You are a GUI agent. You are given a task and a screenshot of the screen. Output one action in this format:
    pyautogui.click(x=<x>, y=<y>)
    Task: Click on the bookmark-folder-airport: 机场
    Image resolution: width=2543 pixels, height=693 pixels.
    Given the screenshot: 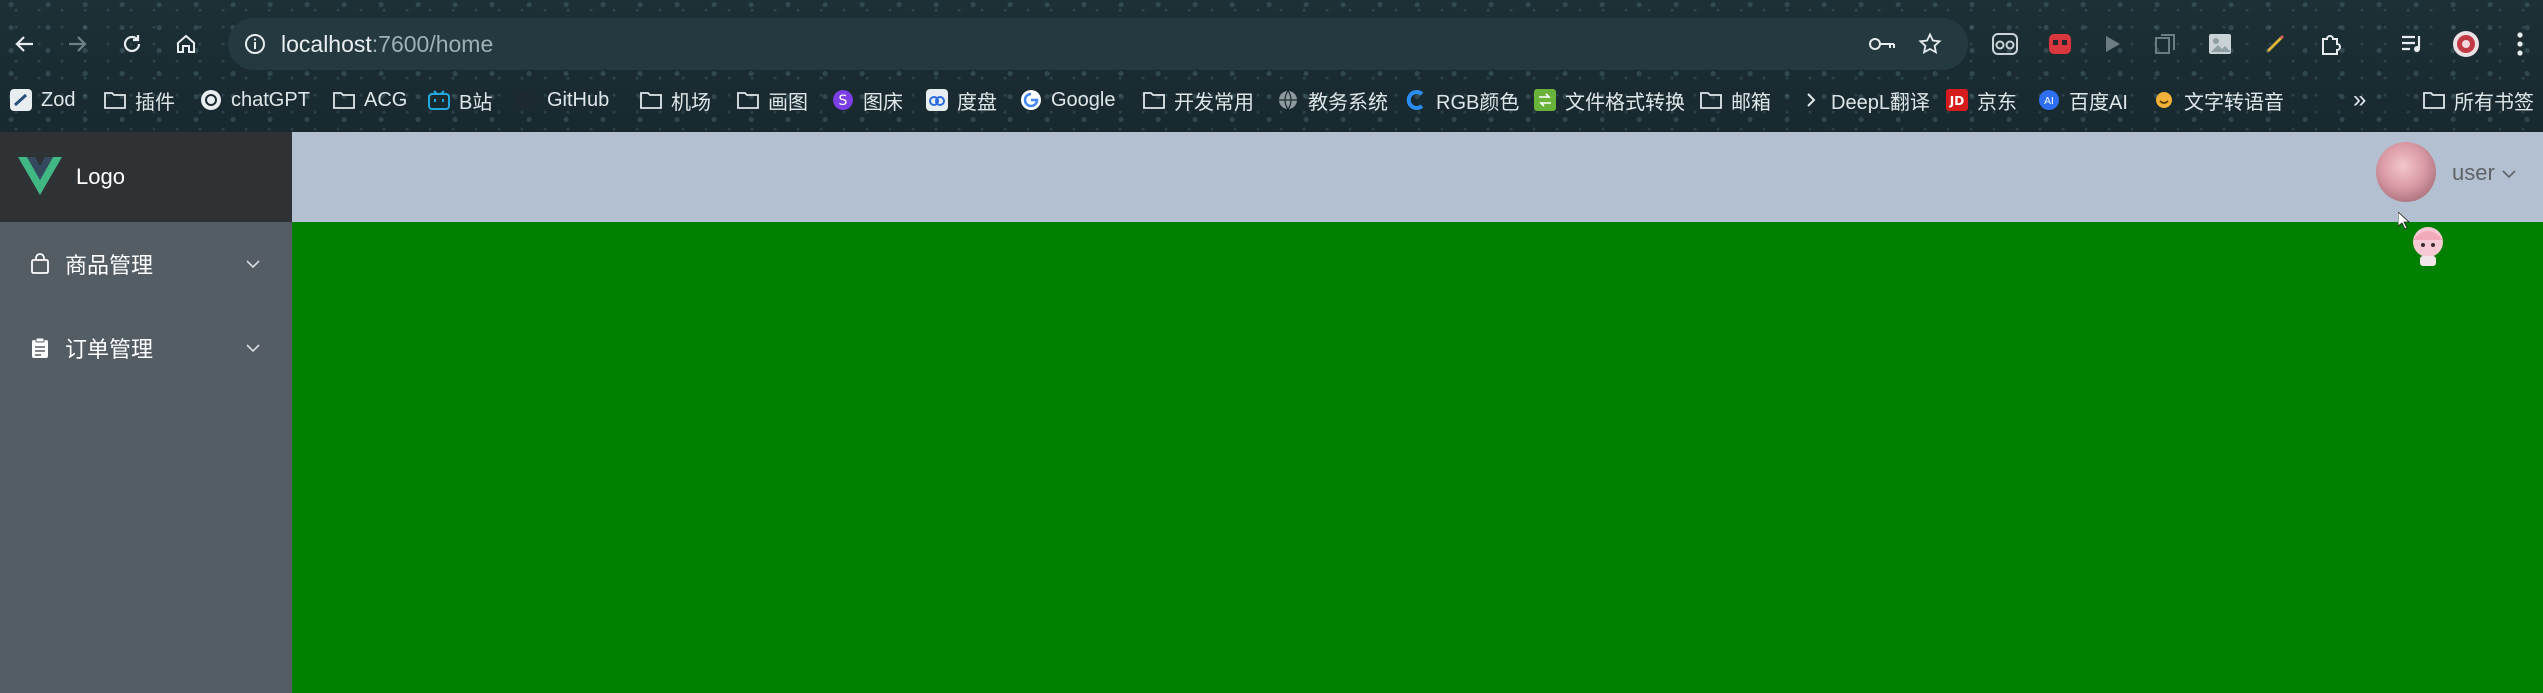 What is the action you would take?
    pyautogui.click(x=675, y=100)
    